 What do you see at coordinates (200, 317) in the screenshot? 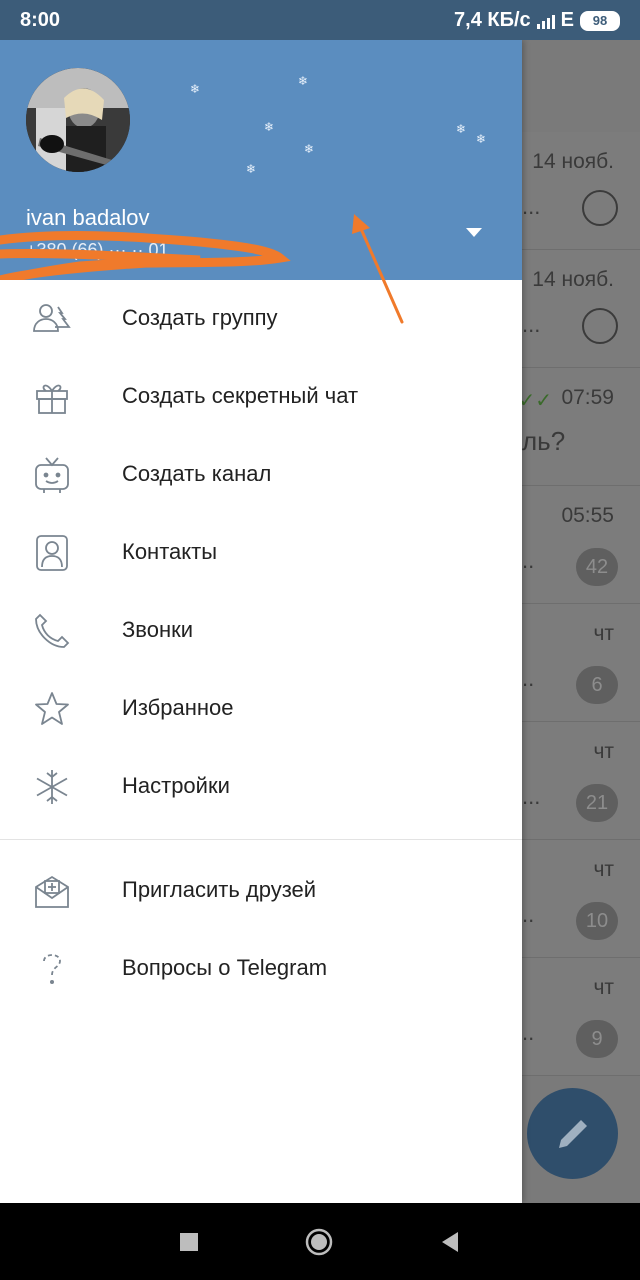
I see `menu-label: Создать группу` at bounding box center [200, 317].